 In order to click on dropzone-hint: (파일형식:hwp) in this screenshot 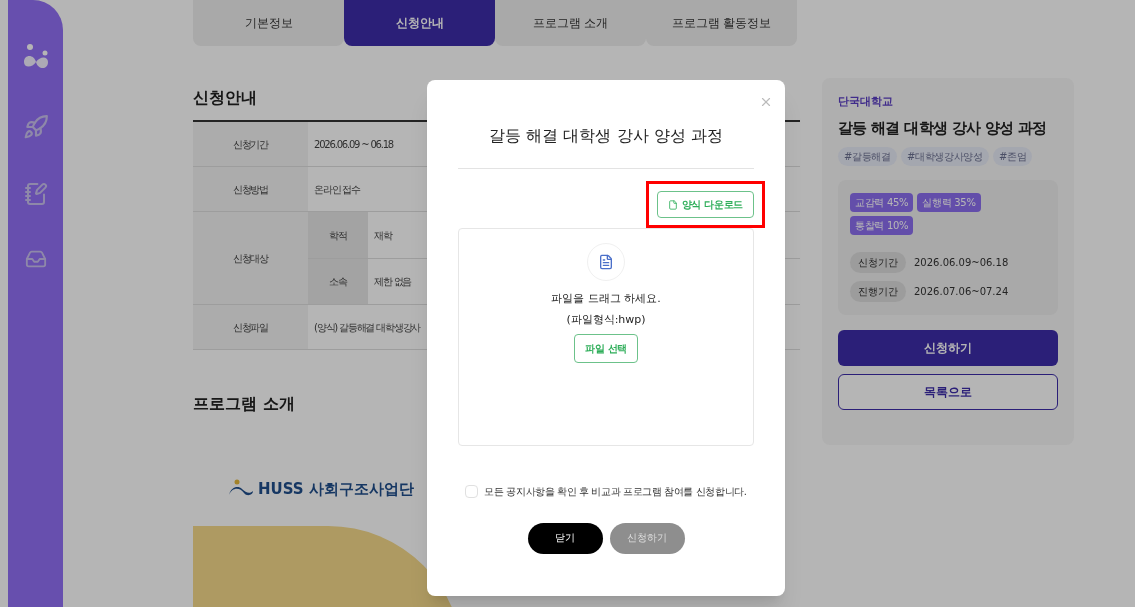, I will do `click(606, 319)`.